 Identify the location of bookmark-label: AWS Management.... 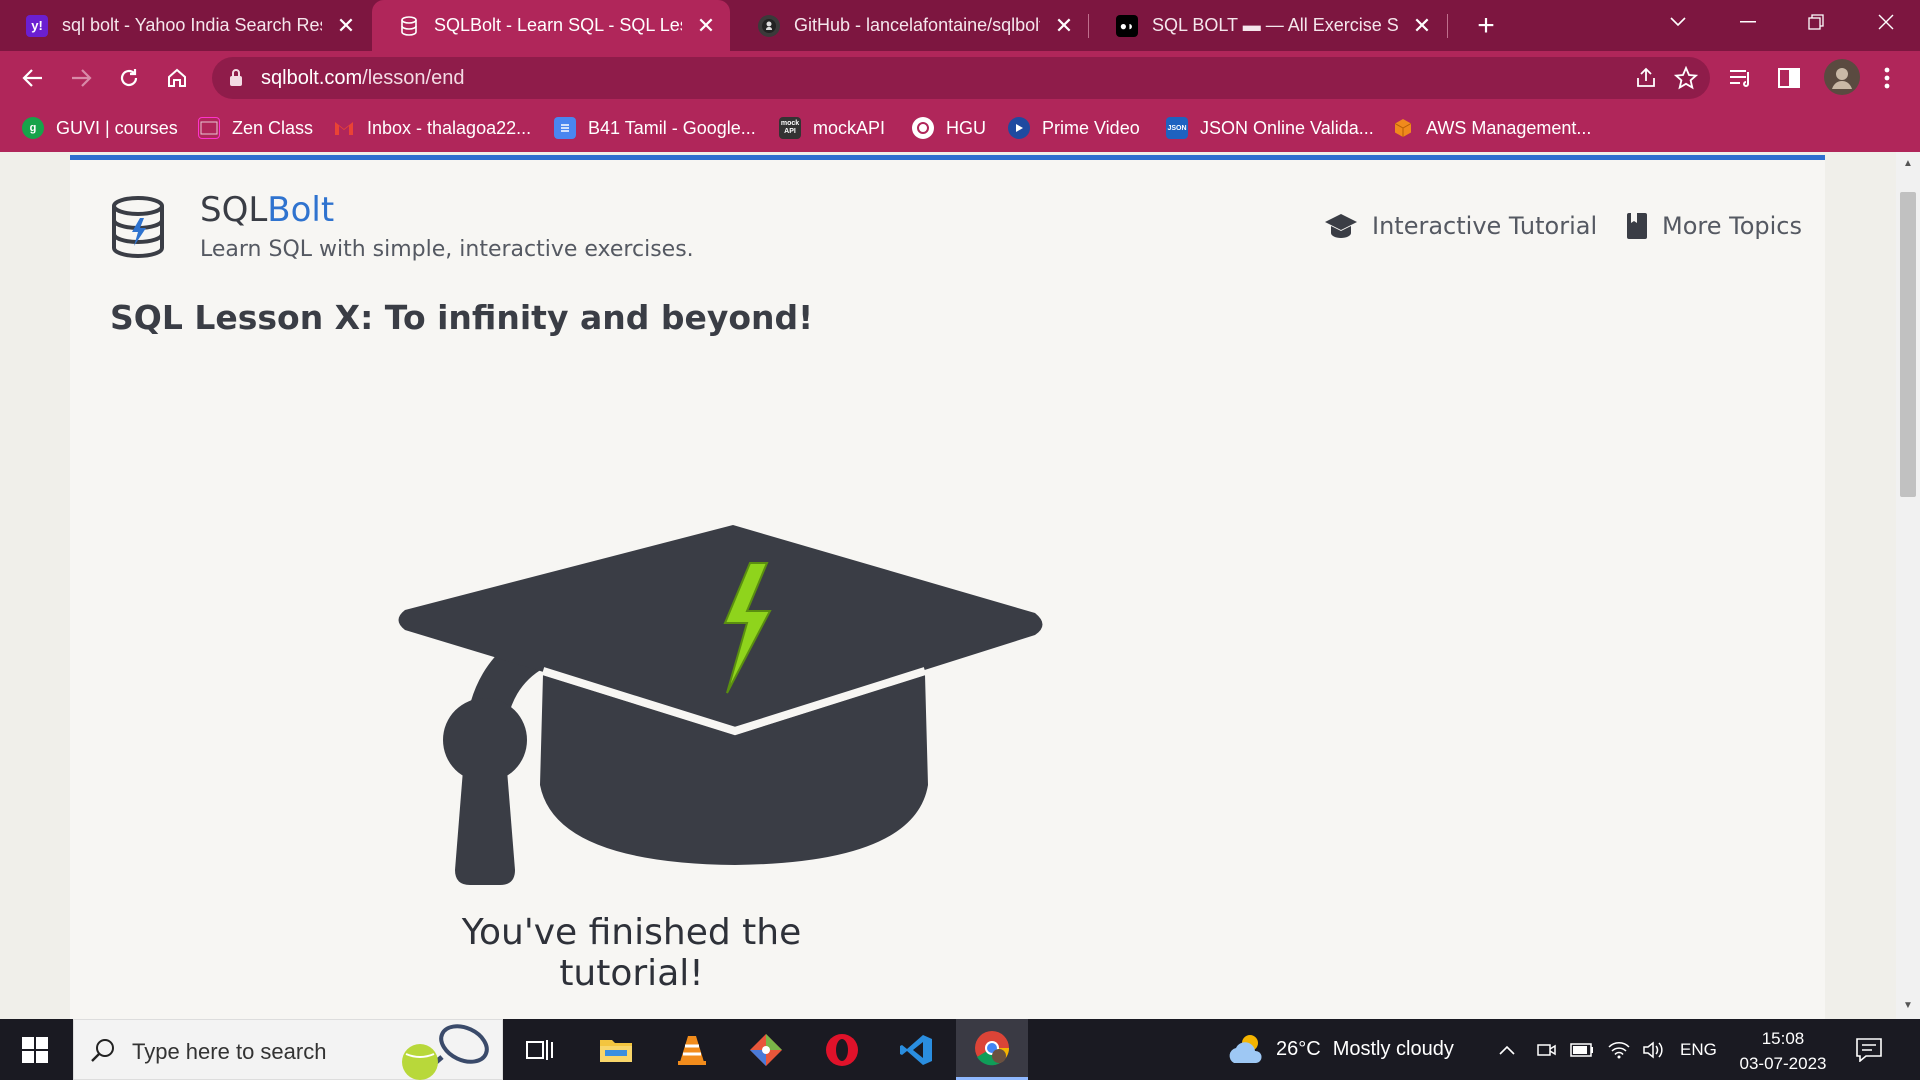
(1509, 127).